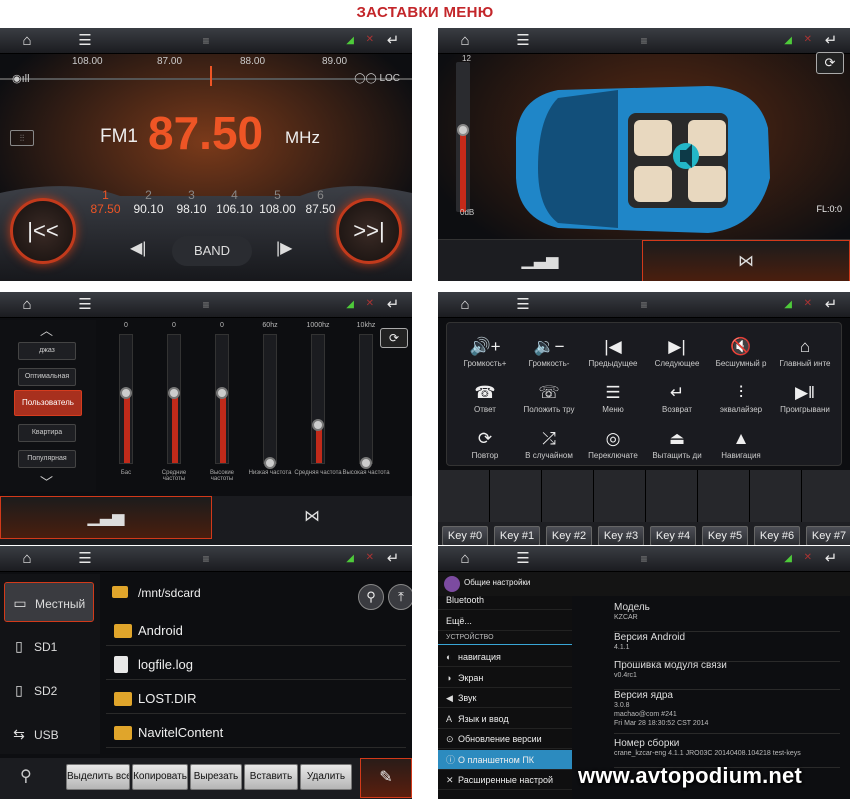 Image resolution: width=850 pixels, height=811 pixels. Describe the element at coordinates (47, 351) in the screenshot. I see `eq-preset: джаз` at that location.